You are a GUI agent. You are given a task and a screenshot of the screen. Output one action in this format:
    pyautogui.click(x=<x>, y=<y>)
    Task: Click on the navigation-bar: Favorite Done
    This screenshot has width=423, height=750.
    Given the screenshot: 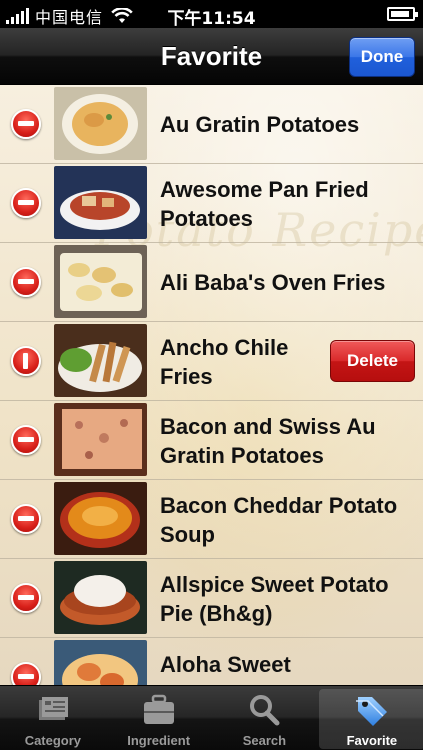 What is the action you would take?
    pyautogui.click(x=211, y=56)
    